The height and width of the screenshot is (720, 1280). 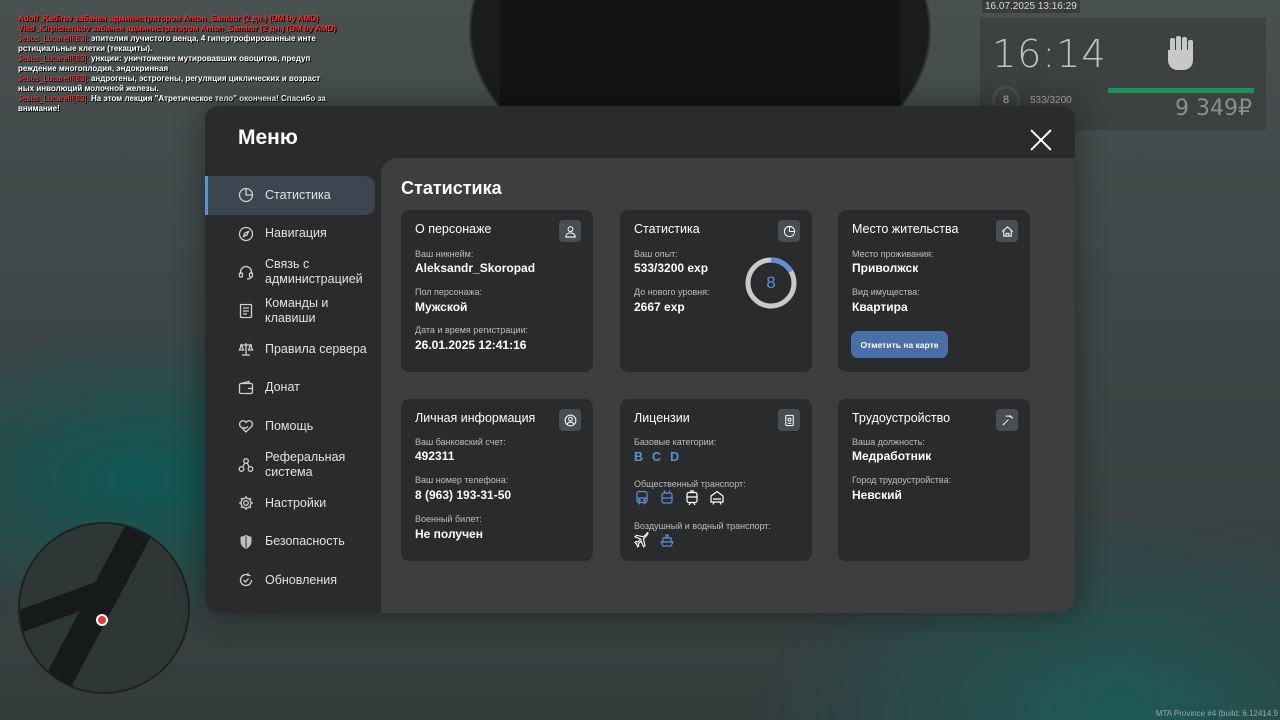 I want to click on chat-line: рстициальные клетки (текациты)., so click(x=85, y=48).